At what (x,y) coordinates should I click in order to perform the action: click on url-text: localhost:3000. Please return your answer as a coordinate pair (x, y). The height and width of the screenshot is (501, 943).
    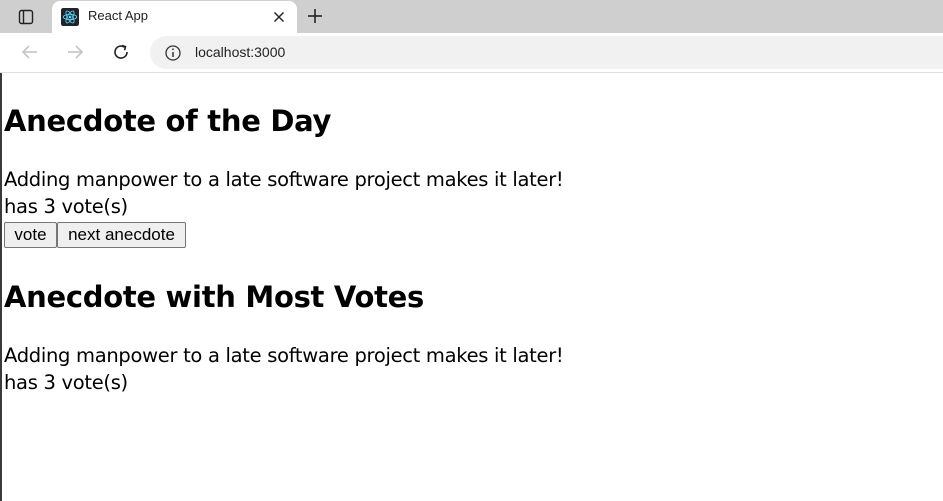
    Looking at the image, I should click on (240, 52).